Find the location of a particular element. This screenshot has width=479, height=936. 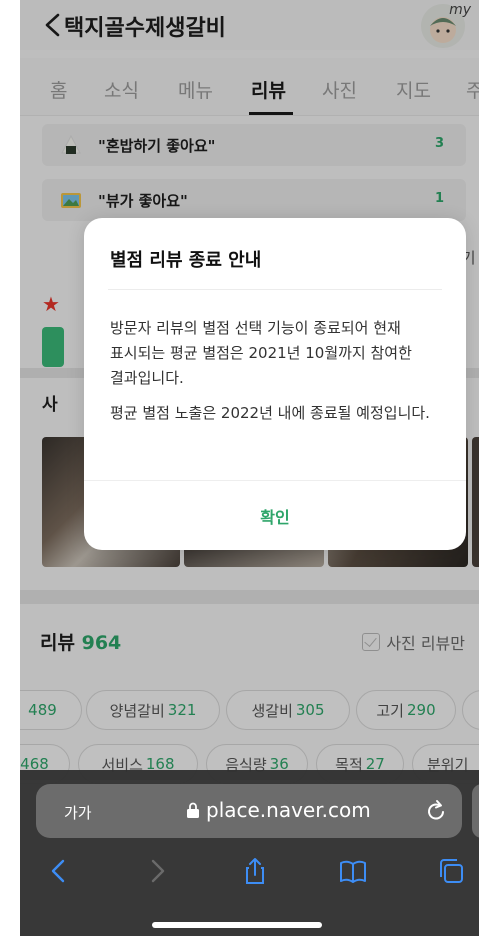

dialog-paragraph: 평균 별점 노출은 2022년 내에 종료될 예정입니다. is located at coordinates (270, 413).